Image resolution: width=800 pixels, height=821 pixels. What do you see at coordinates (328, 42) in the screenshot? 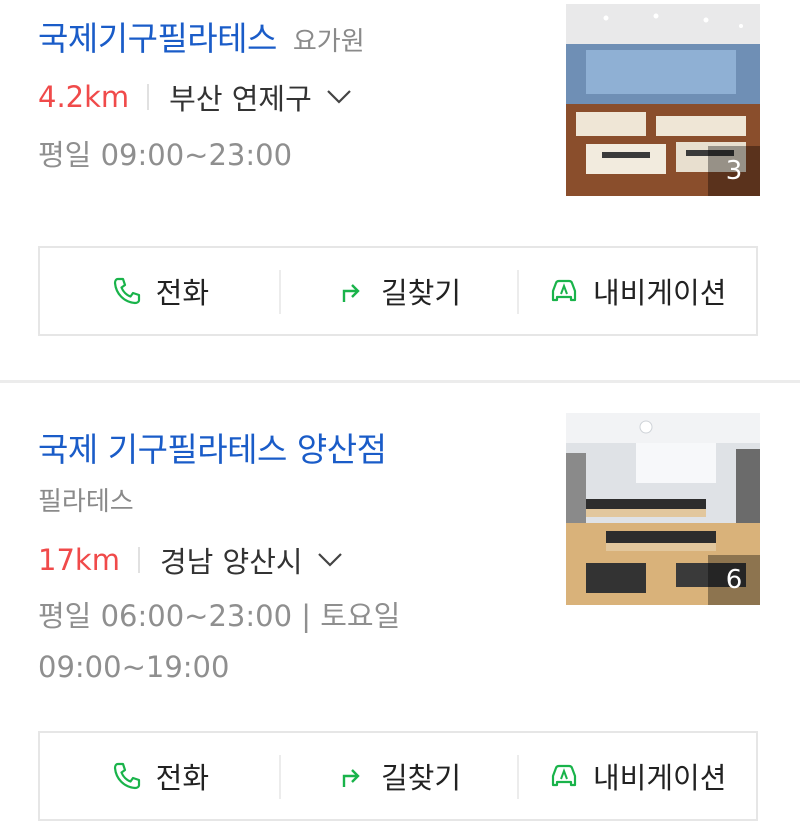
I see `listing-category: 요가원` at bounding box center [328, 42].